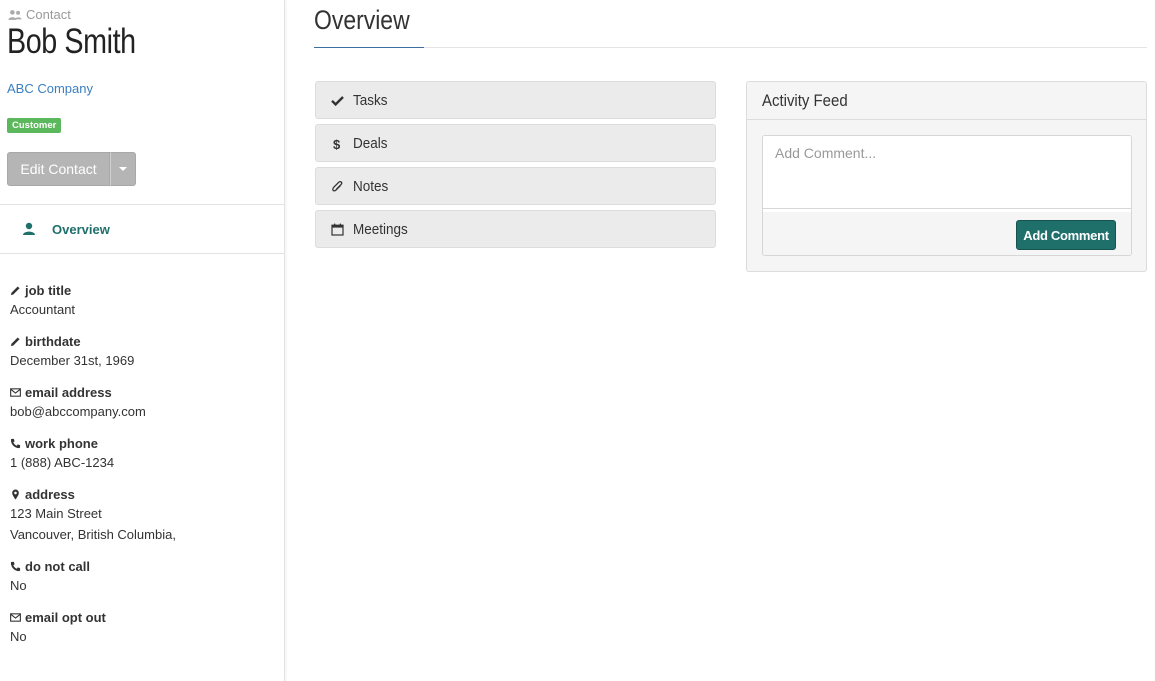 The height and width of the screenshot is (681, 1155). I want to click on panel-label: Deals, so click(370, 143).